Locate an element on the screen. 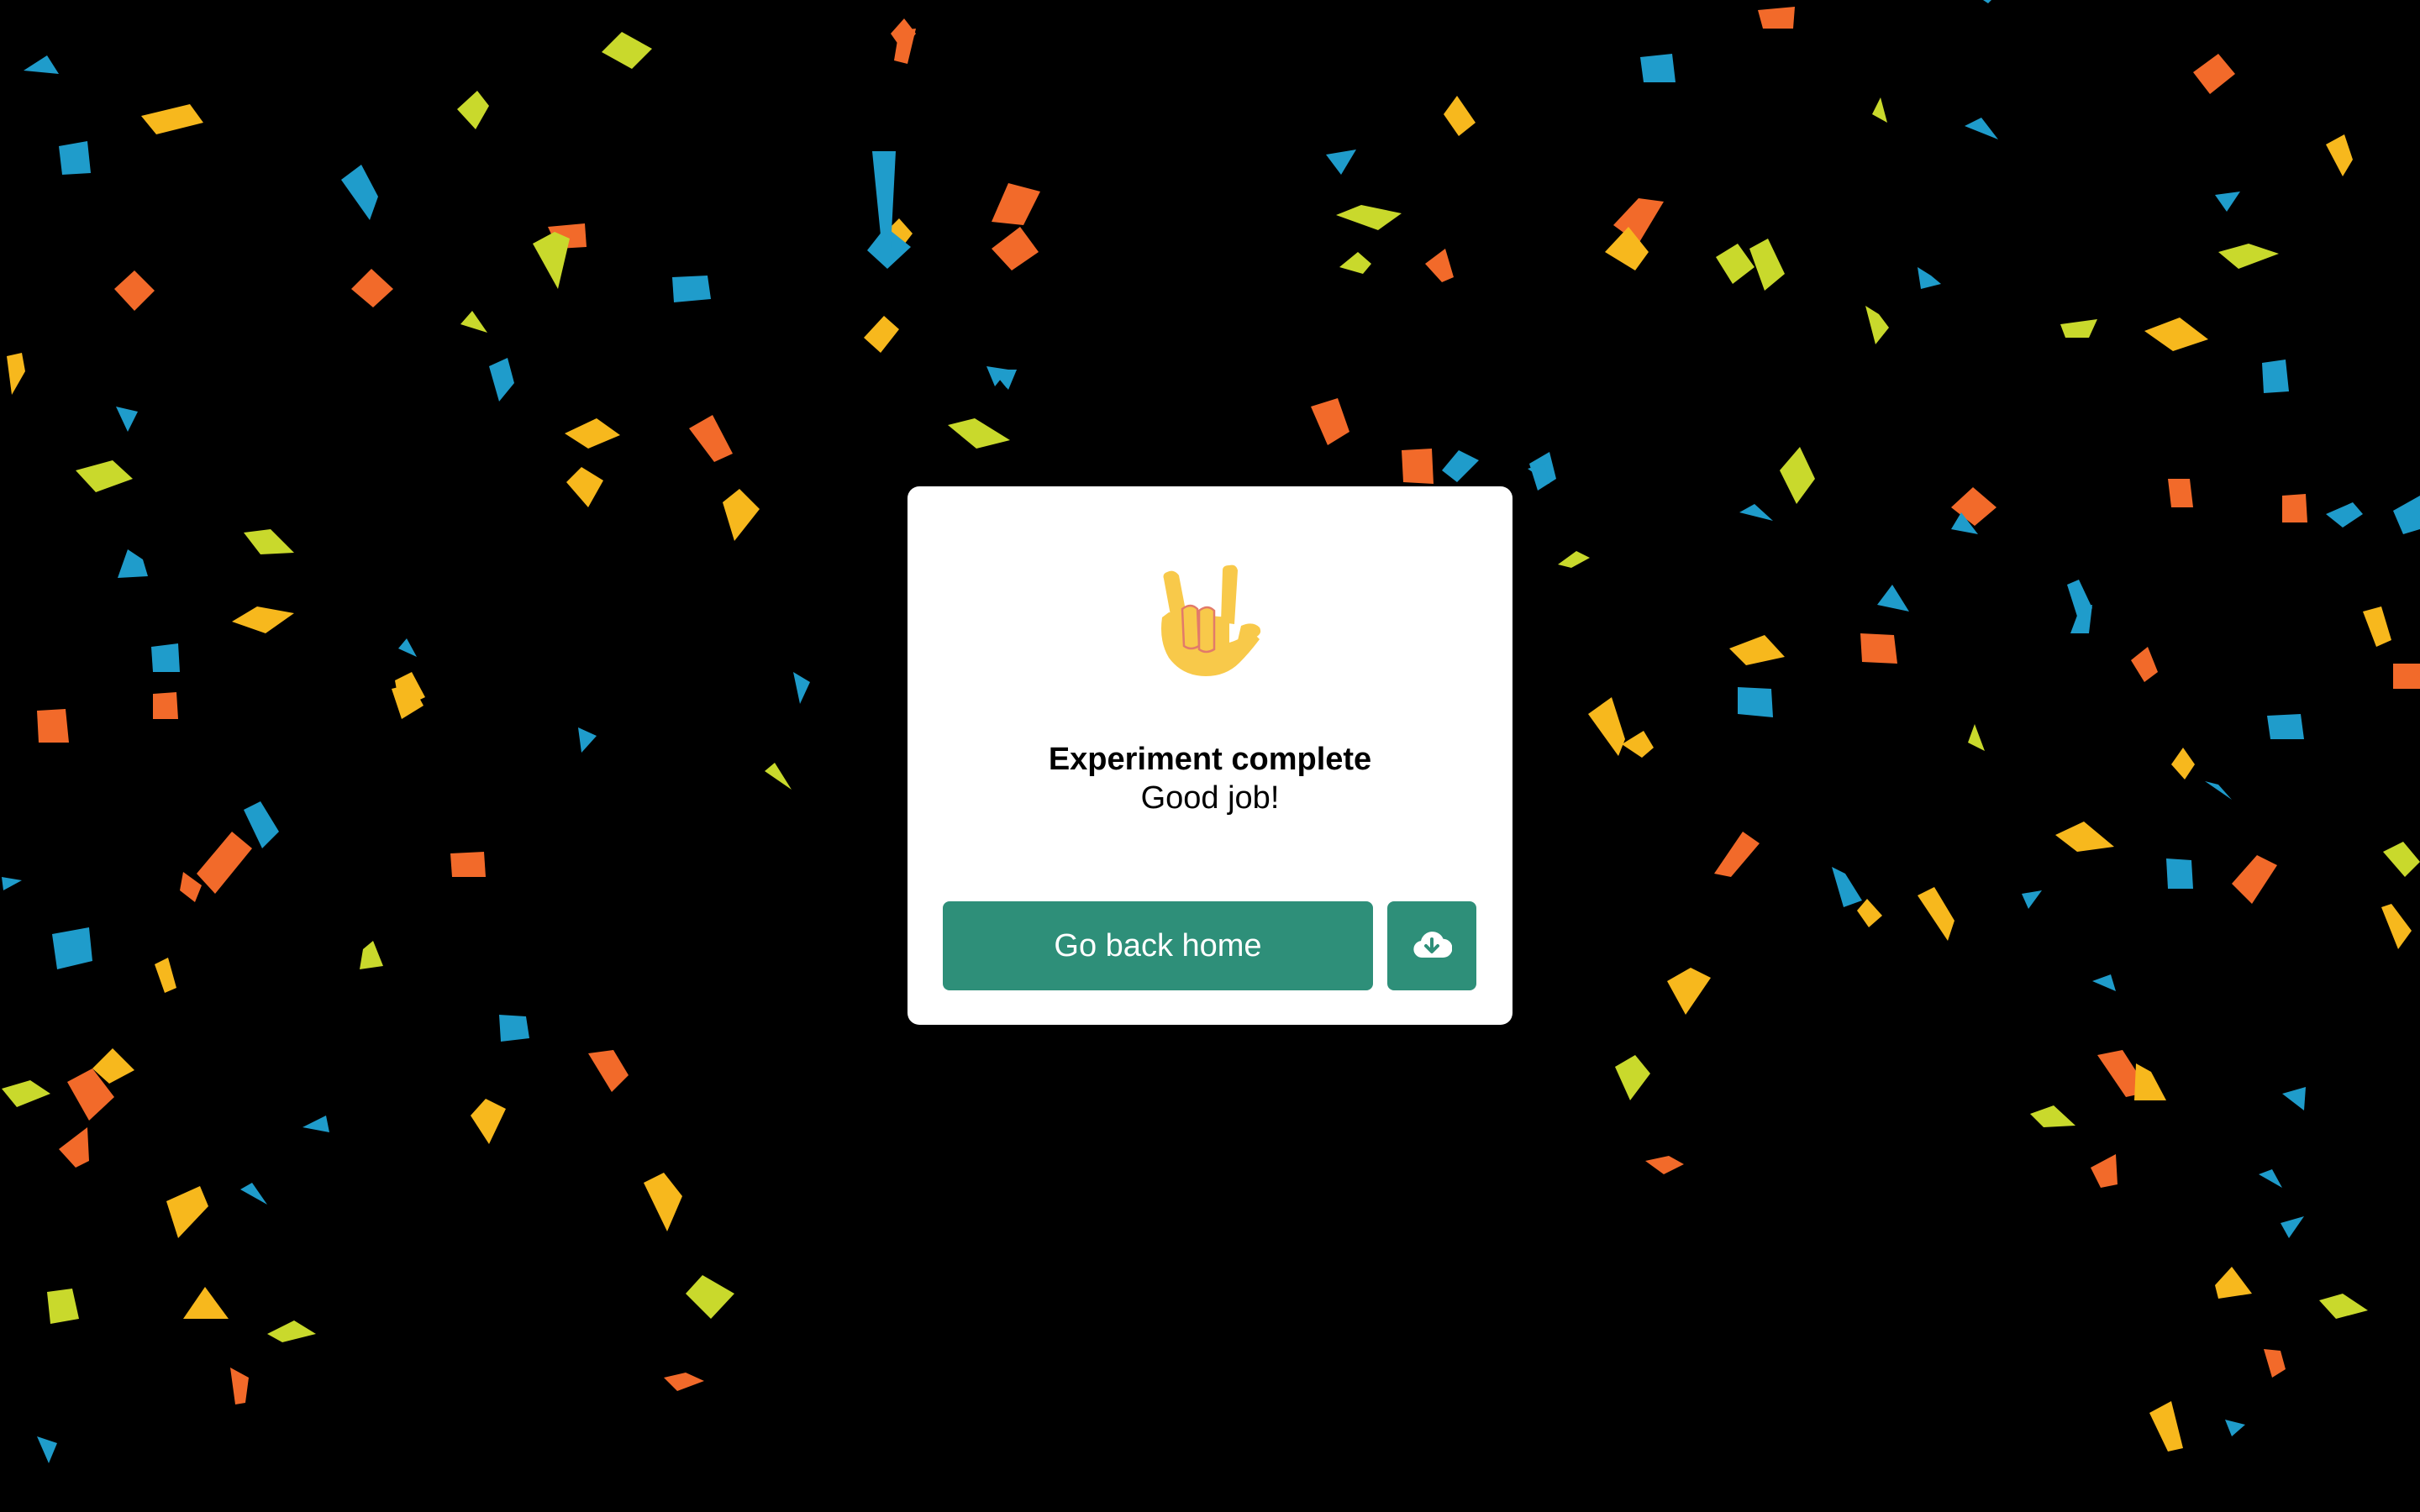  go-back-home-button: Go back home is located at coordinates (1158, 945).